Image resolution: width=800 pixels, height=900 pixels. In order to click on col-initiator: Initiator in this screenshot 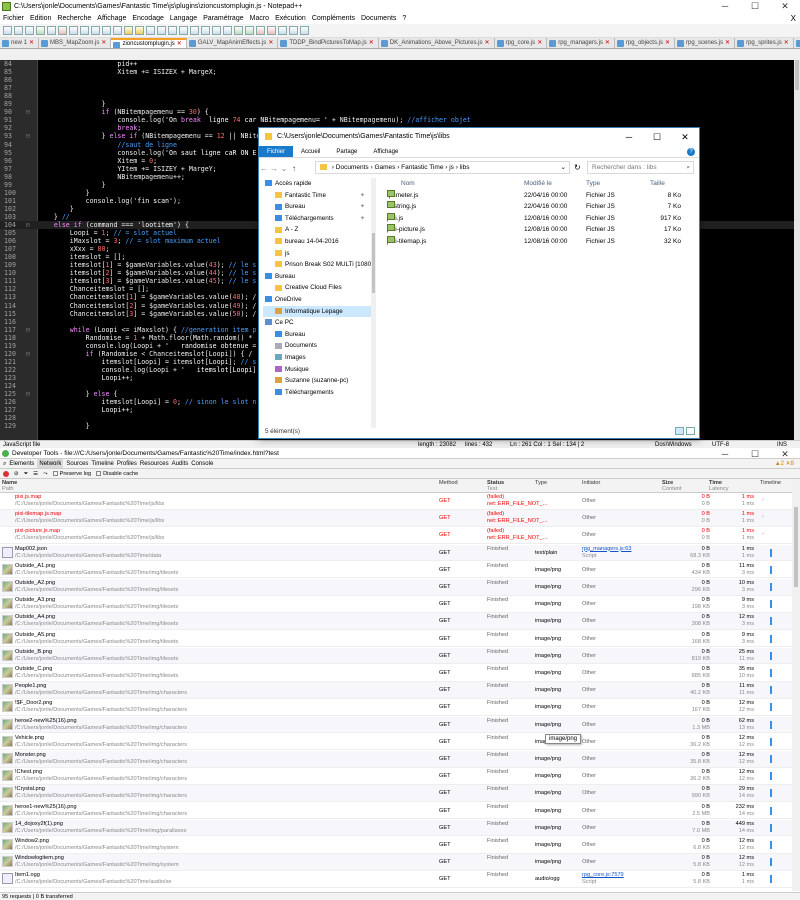, I will do `click(591, 483)`.